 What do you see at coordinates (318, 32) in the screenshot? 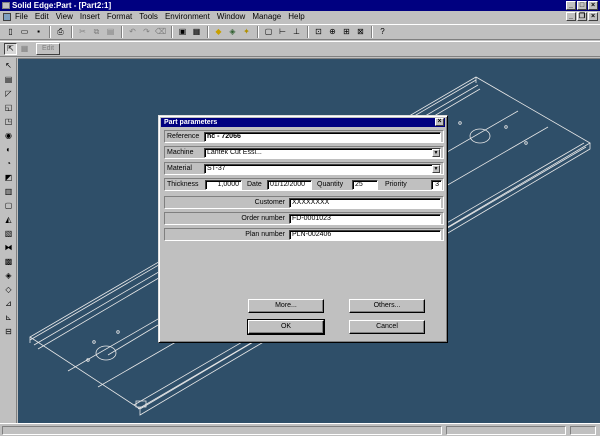
I see `zoom-area-icon: ⊡` at bounding box center [318, 32].